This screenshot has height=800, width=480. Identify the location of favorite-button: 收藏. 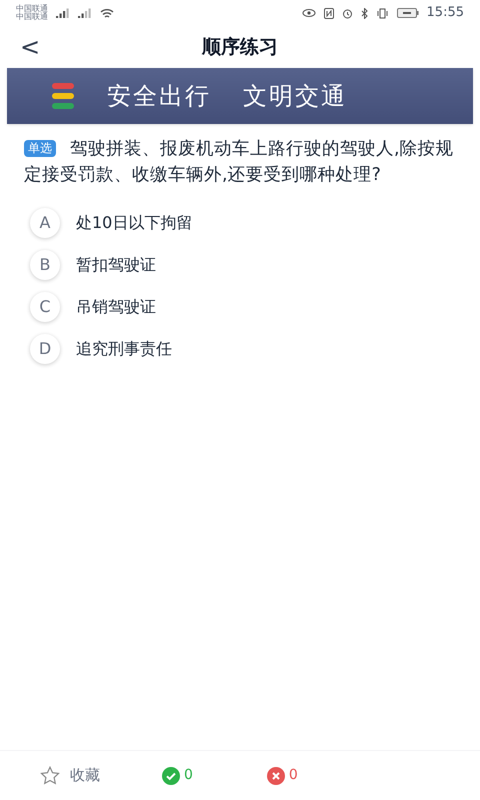
(70, 775).